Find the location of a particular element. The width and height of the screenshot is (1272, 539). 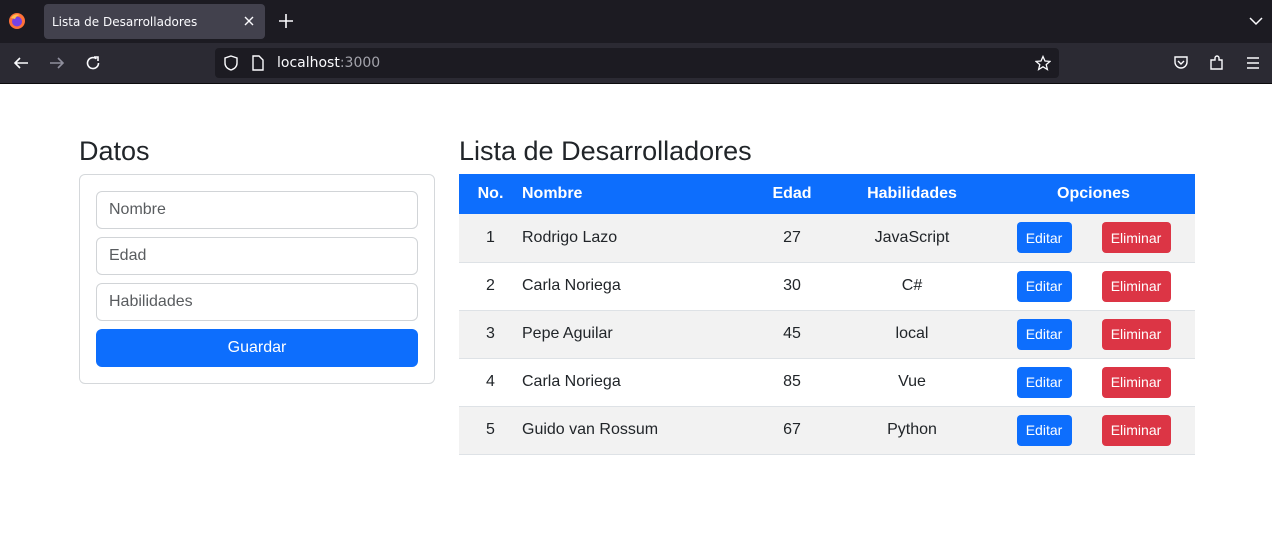

close-tab-icon is located at coordinates (249, 21).